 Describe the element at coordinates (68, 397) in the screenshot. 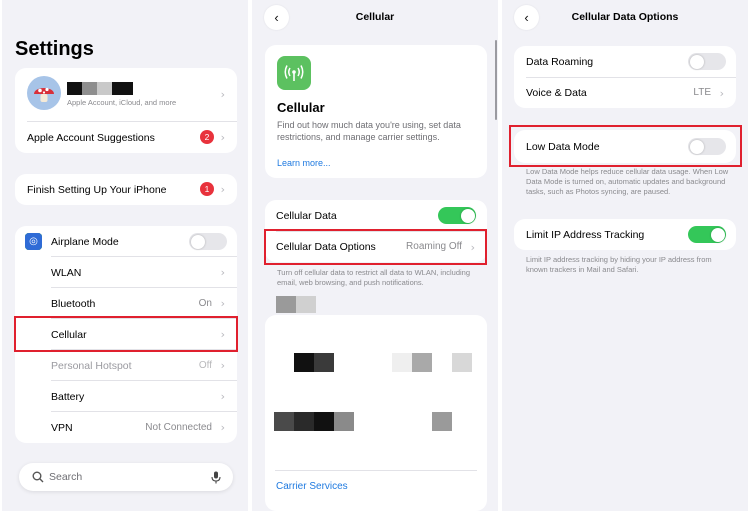

I see `settings-row-label: Battery` at that location.